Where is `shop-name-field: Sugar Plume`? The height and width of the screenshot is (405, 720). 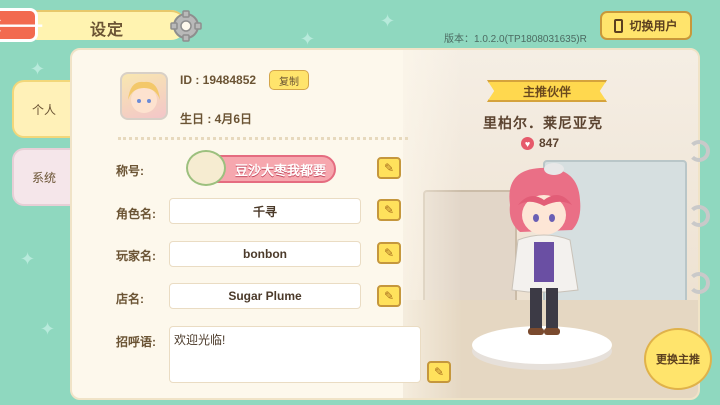
shop-name-field: Sugar Plume is located at coordinates (265, 296).